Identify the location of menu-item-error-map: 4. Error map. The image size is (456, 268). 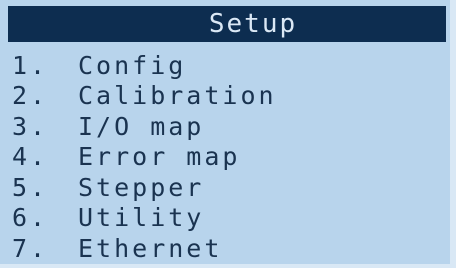
(144, 157).